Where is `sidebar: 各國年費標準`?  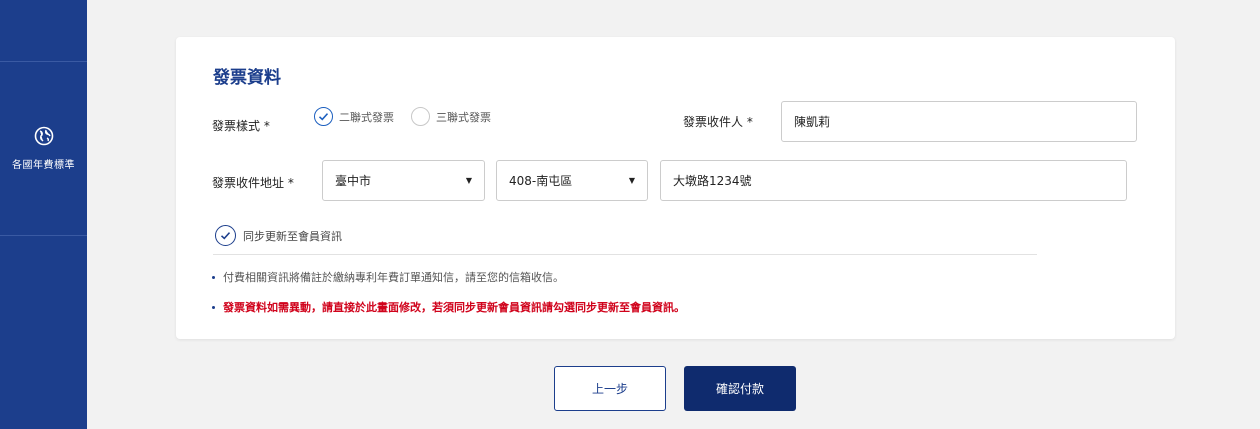
sidebar: 各國年費標準 is located at coordinates (43, 214).